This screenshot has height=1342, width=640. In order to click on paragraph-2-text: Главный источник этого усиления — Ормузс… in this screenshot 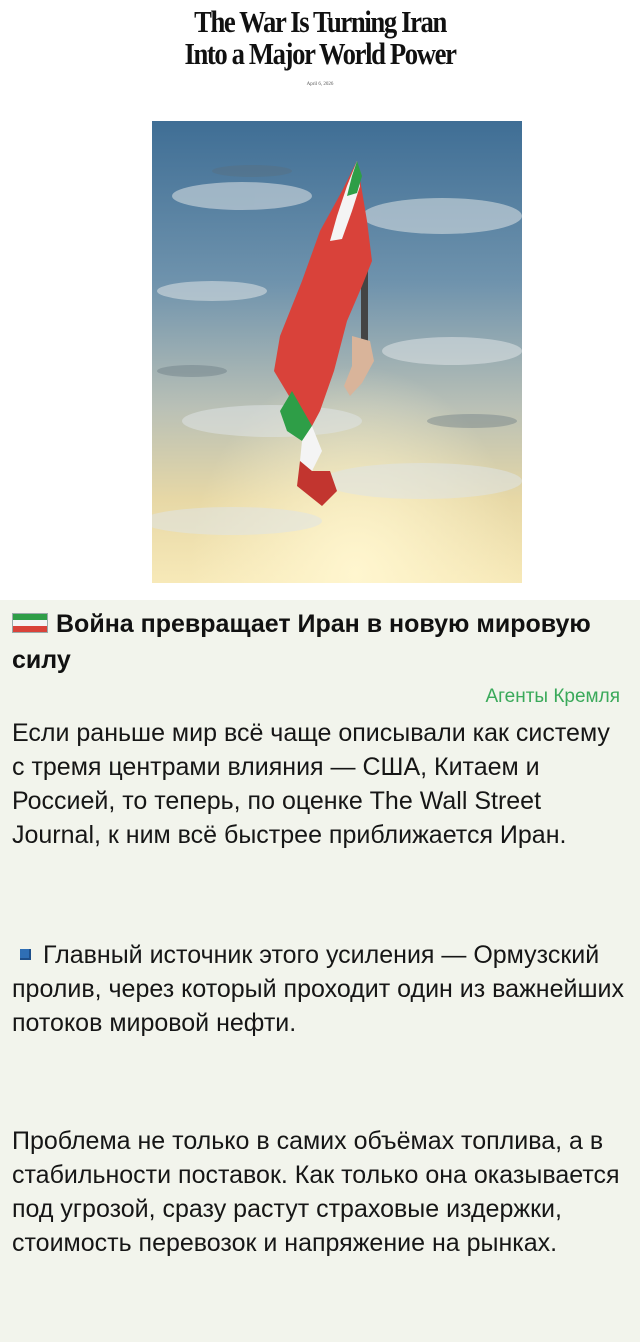, I will do `click(318, 989)`.